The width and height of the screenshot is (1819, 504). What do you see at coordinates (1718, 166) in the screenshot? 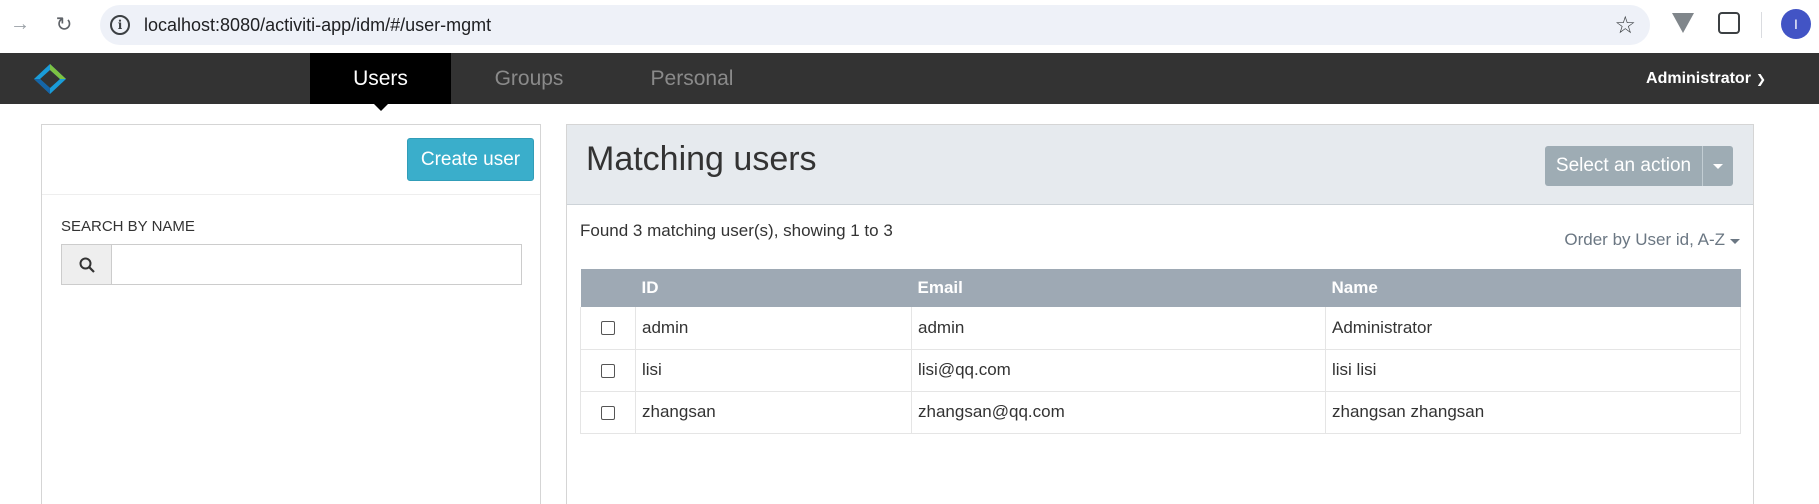
I see `caret-down-icon` at bounding box center [1718, 166].